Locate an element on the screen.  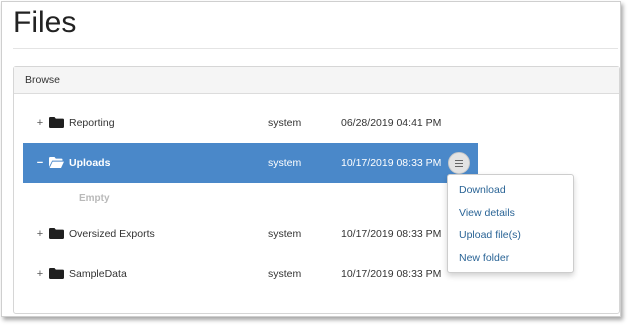
page-title: Files is located at coordinates (45, 22).